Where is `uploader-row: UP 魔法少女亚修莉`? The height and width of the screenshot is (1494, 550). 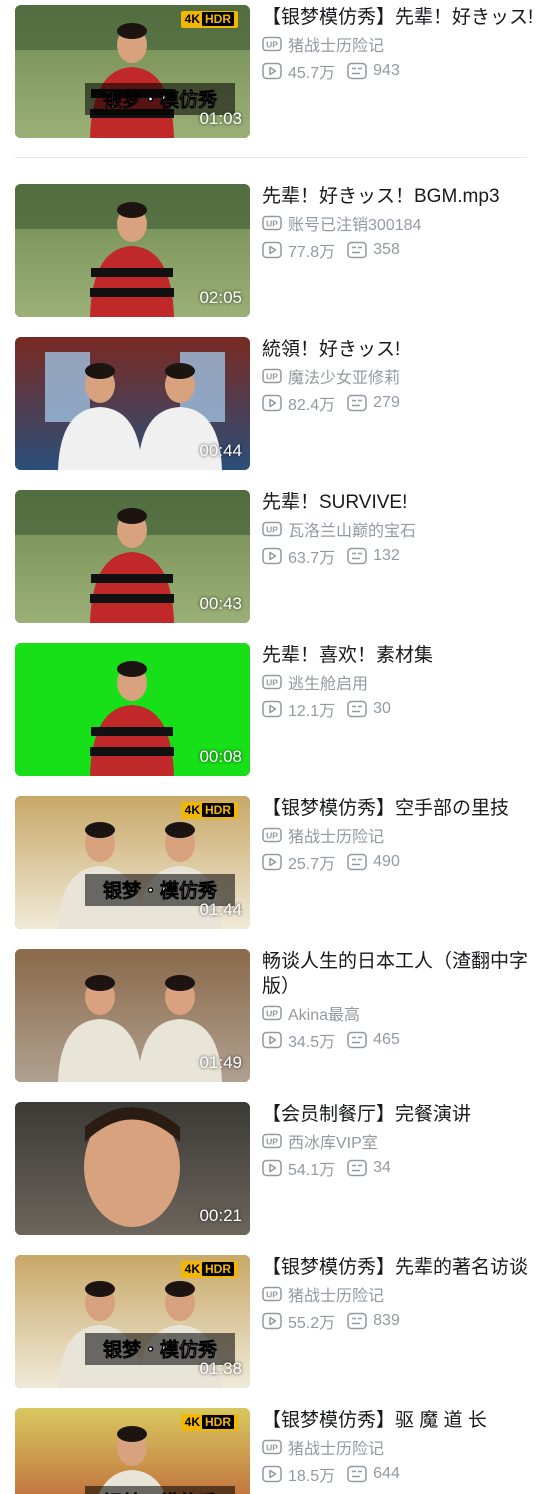 uploader-row: UP 魔法少女亚修莉 is located at coordinates (402, 375).